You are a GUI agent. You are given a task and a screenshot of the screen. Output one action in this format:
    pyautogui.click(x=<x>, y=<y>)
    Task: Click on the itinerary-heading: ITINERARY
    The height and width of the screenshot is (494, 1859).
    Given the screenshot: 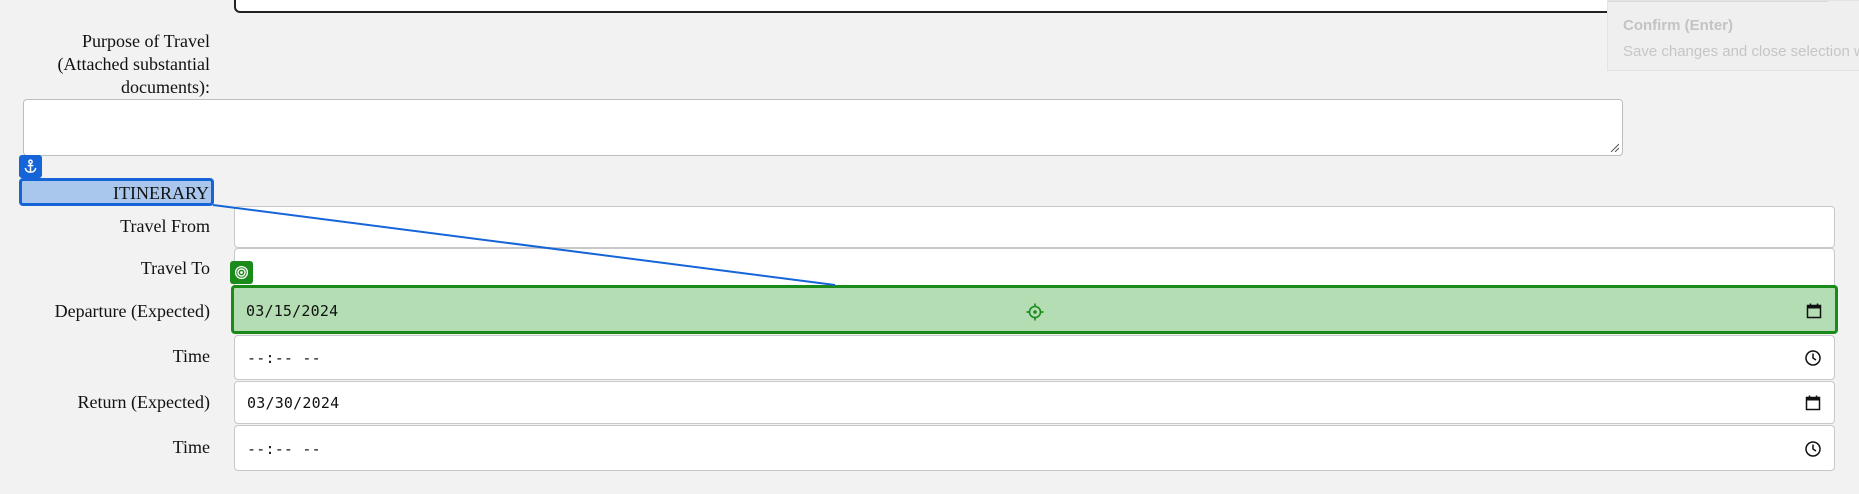 What is the action you would take?
    pyautogui.click(x=116, y=192)
    